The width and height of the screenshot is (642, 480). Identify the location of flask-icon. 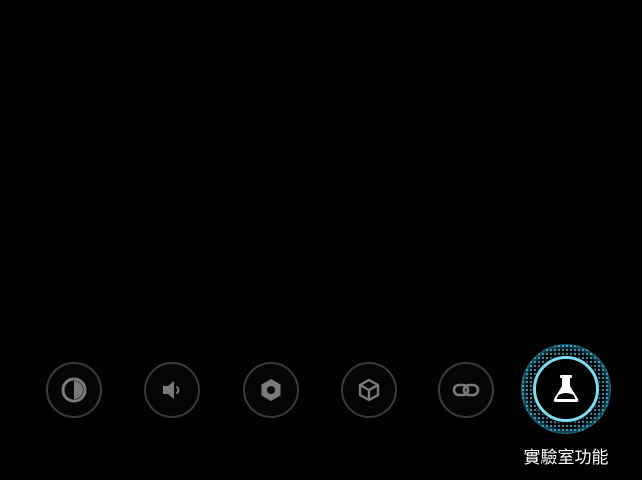
(566, 388).